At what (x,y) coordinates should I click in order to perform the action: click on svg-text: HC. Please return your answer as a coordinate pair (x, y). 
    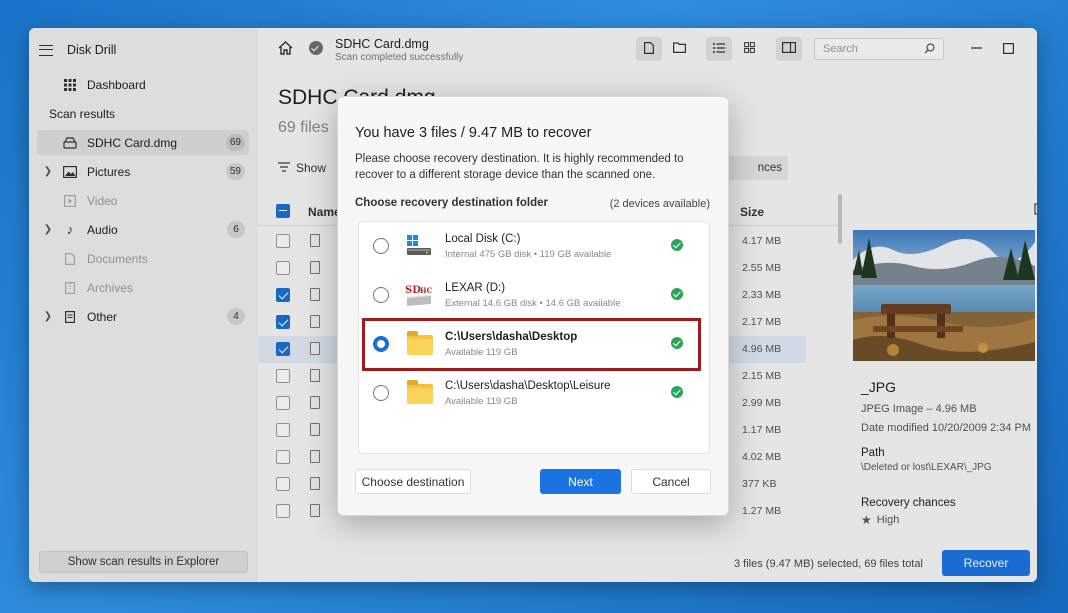
    Looking at the image, I should click on (426, 290).